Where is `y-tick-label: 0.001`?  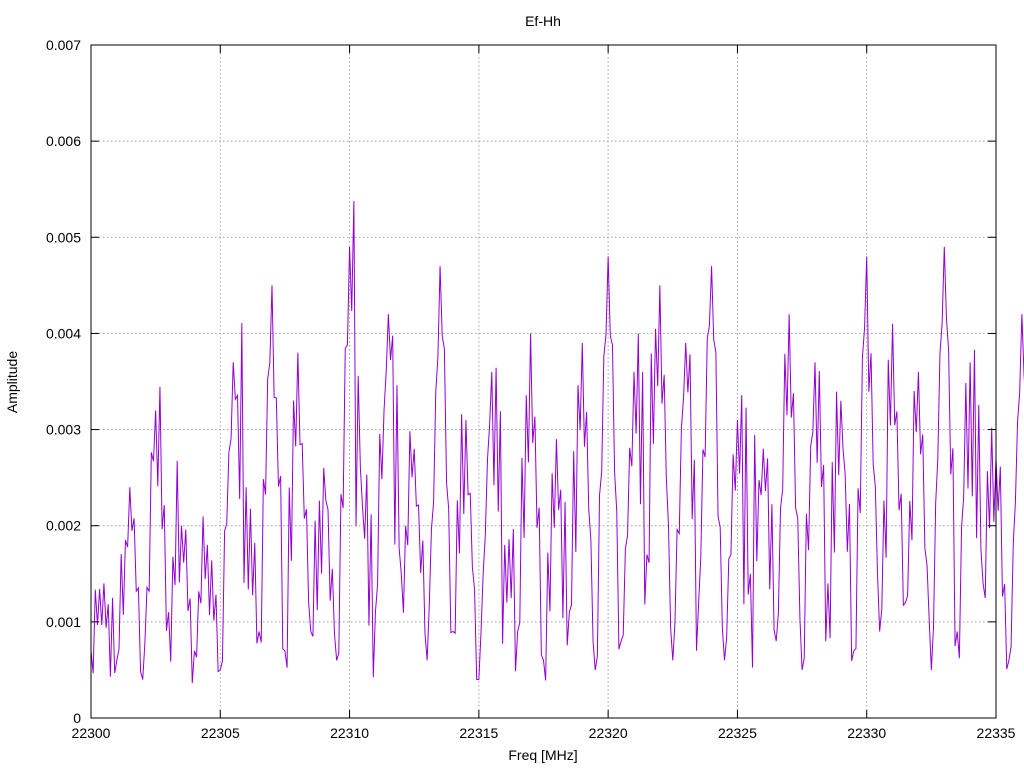 y-tick-label: 0.001 is located at coordinates (63, 622).